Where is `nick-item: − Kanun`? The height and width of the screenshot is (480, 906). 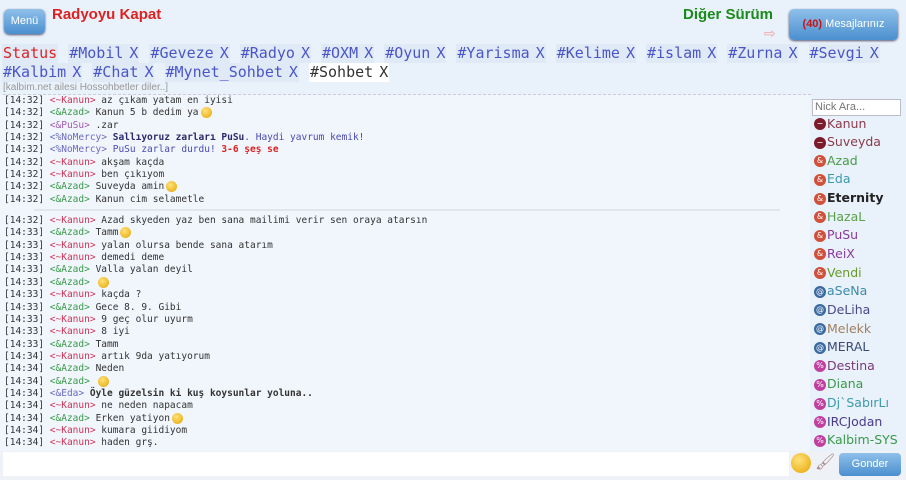 nick-item: − Kanun is located at coordinates (859, 125).